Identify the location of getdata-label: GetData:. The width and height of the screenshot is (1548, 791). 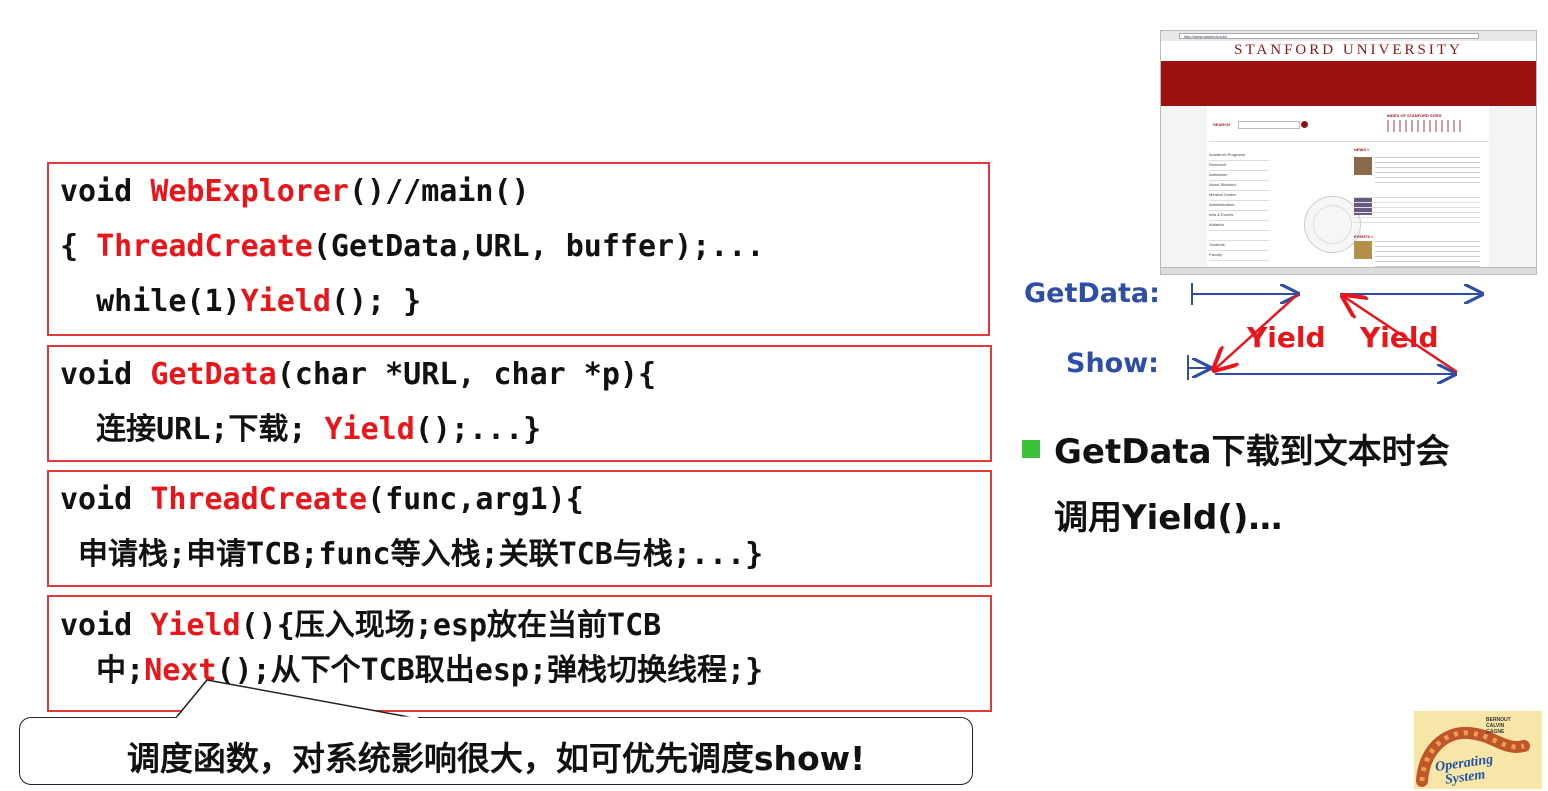
(1092, 293).